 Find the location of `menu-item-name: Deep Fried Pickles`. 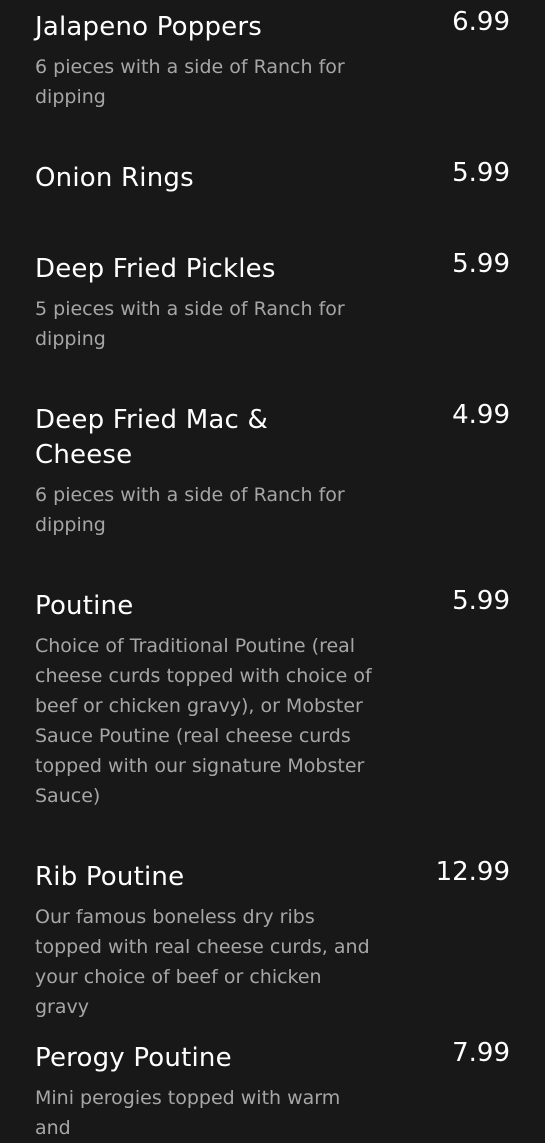

menu-item-name: Deep Fried Pickles is located at coordinates (155, 269).